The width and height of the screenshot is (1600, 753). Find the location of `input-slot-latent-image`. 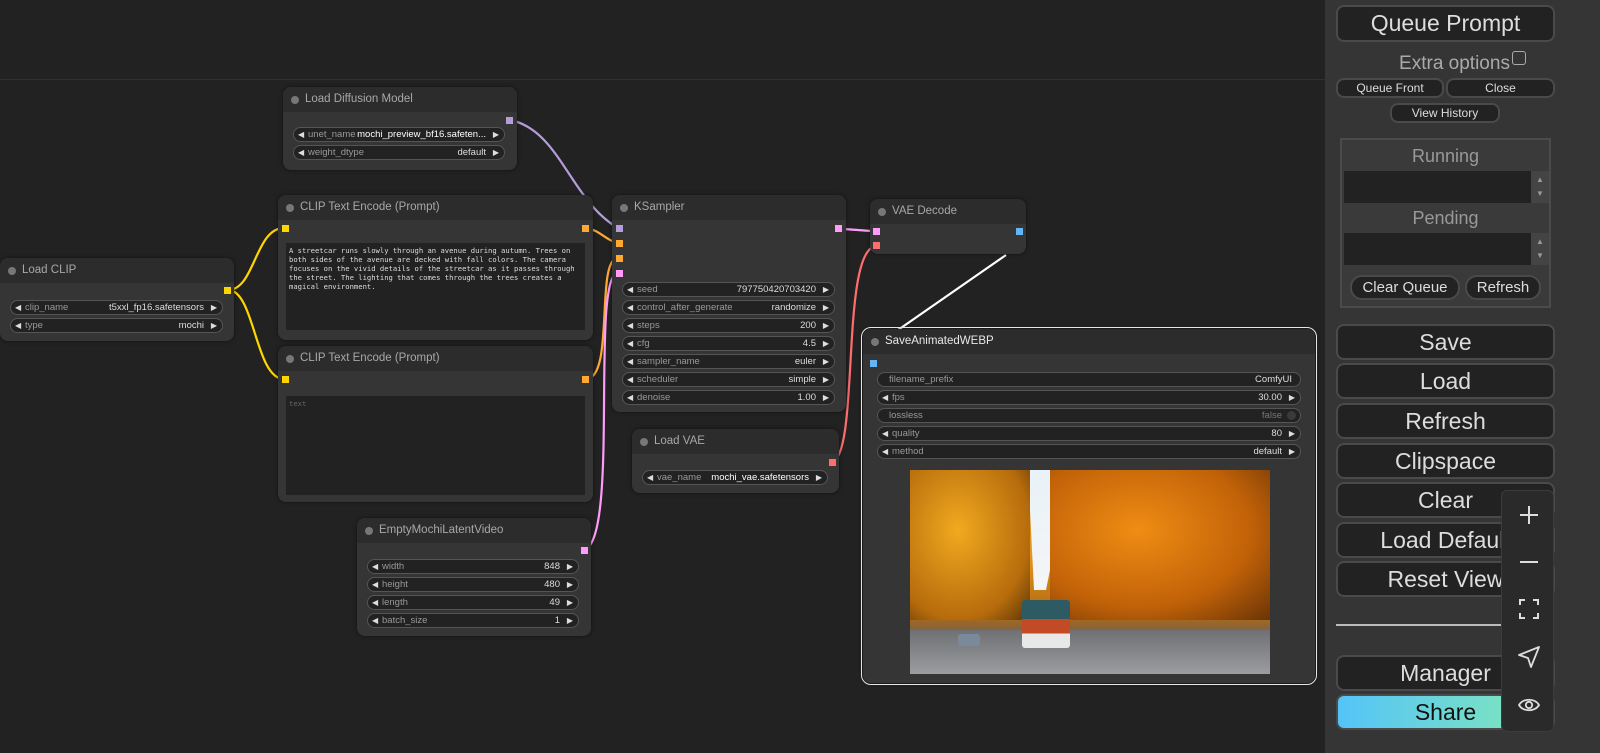

input-slot-latent-image is located at coordinates (619, 273).